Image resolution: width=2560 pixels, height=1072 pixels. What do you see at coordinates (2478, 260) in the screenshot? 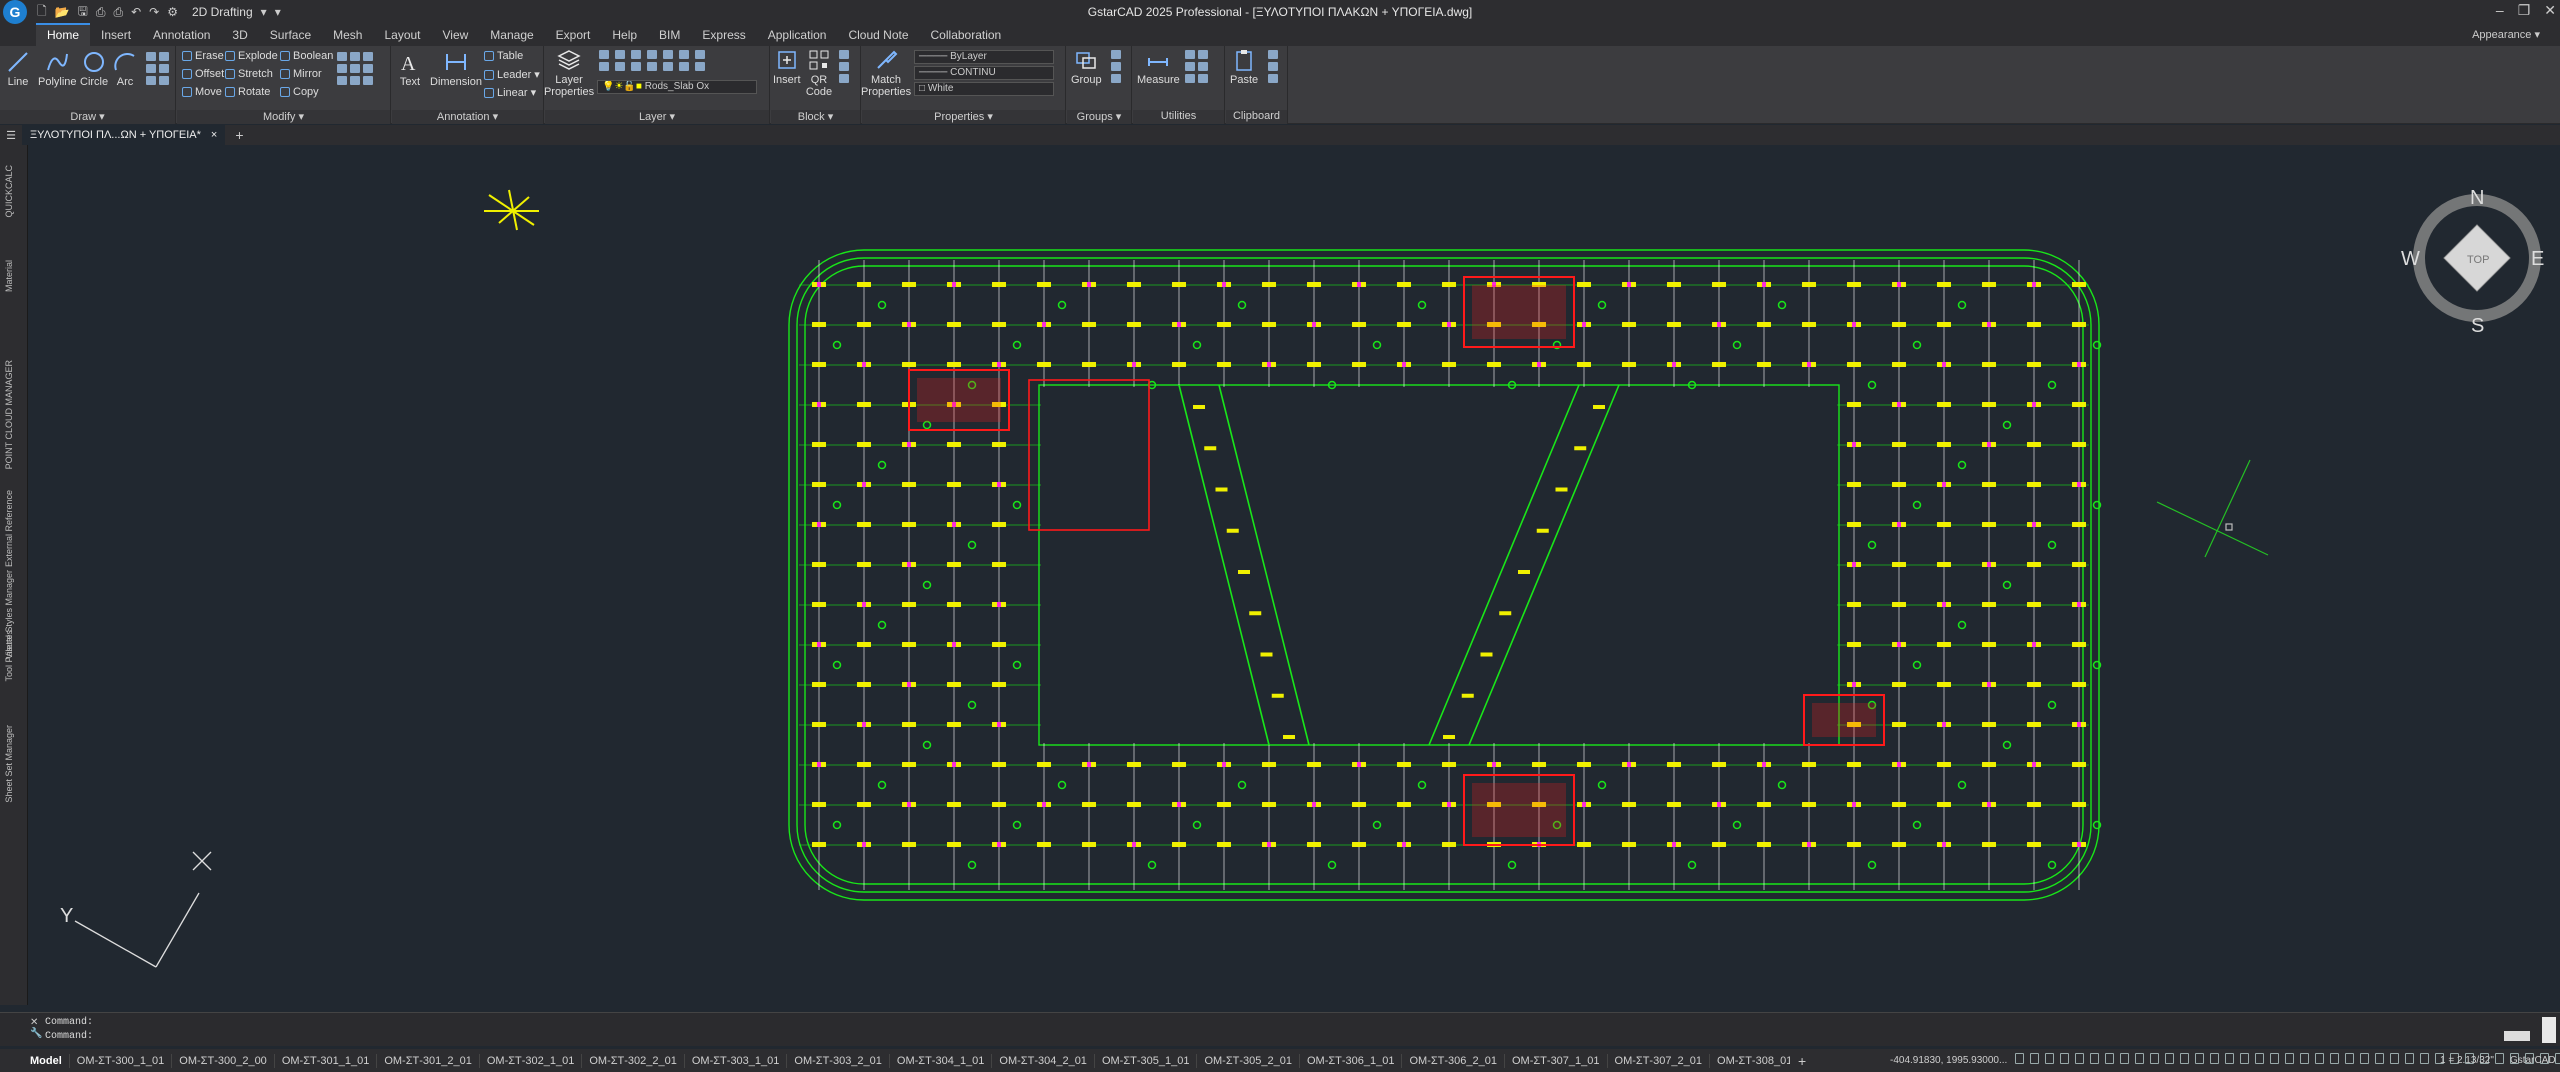
I see `viewcube-top-label: TOP` at bounding box center [2478, 260].